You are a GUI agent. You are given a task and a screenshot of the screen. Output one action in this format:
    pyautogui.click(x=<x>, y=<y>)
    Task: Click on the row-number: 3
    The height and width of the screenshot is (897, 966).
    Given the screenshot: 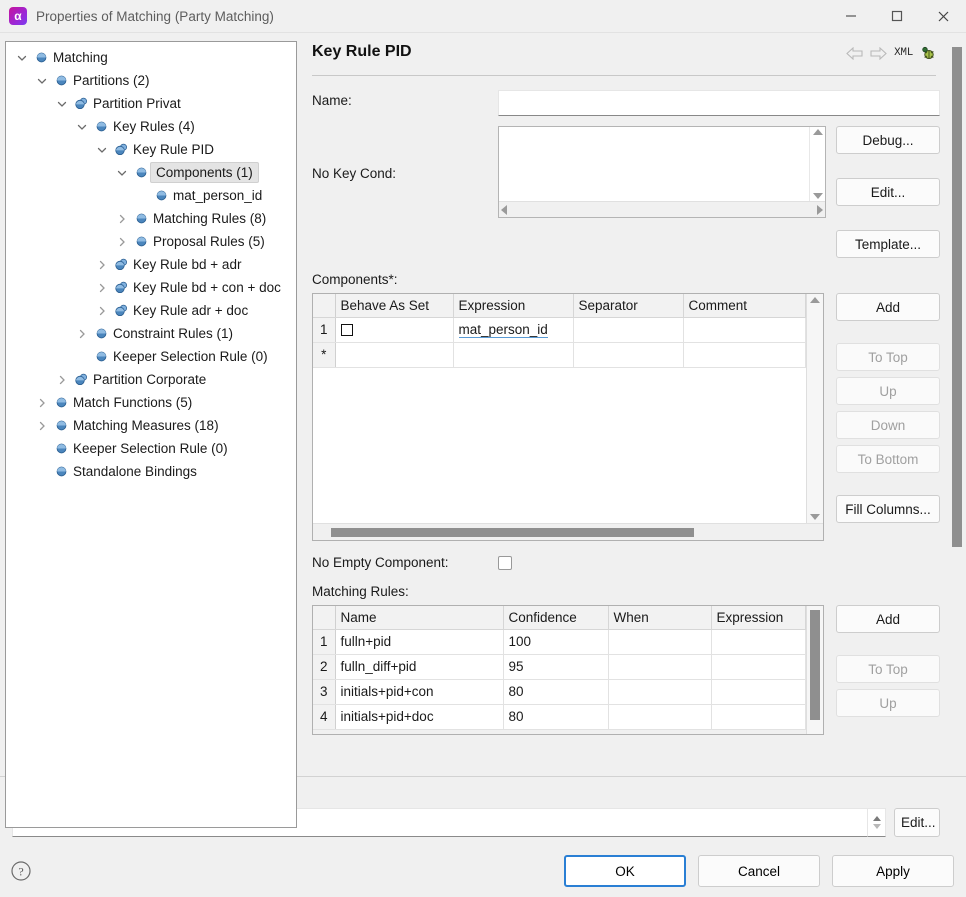 What is the action you would take?
    pyautogui.click(x=324, y=692)
    